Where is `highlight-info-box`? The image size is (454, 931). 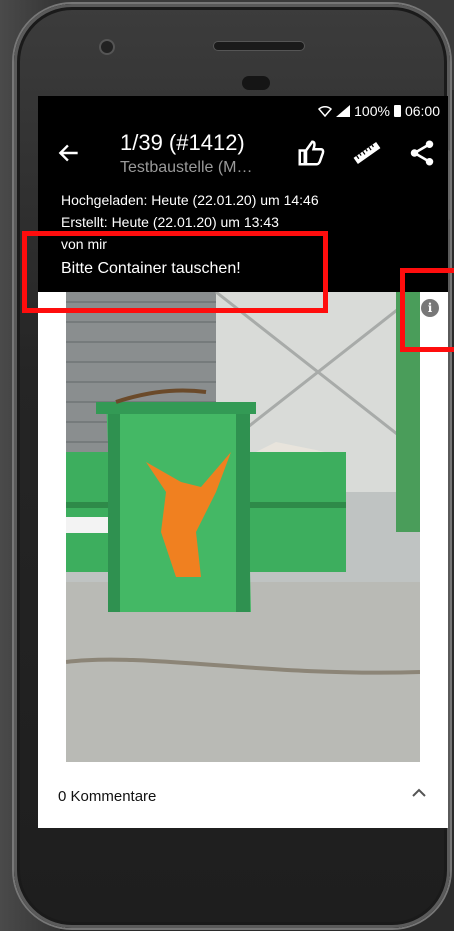 highlight-info-box is located at coordinates (427, 310).